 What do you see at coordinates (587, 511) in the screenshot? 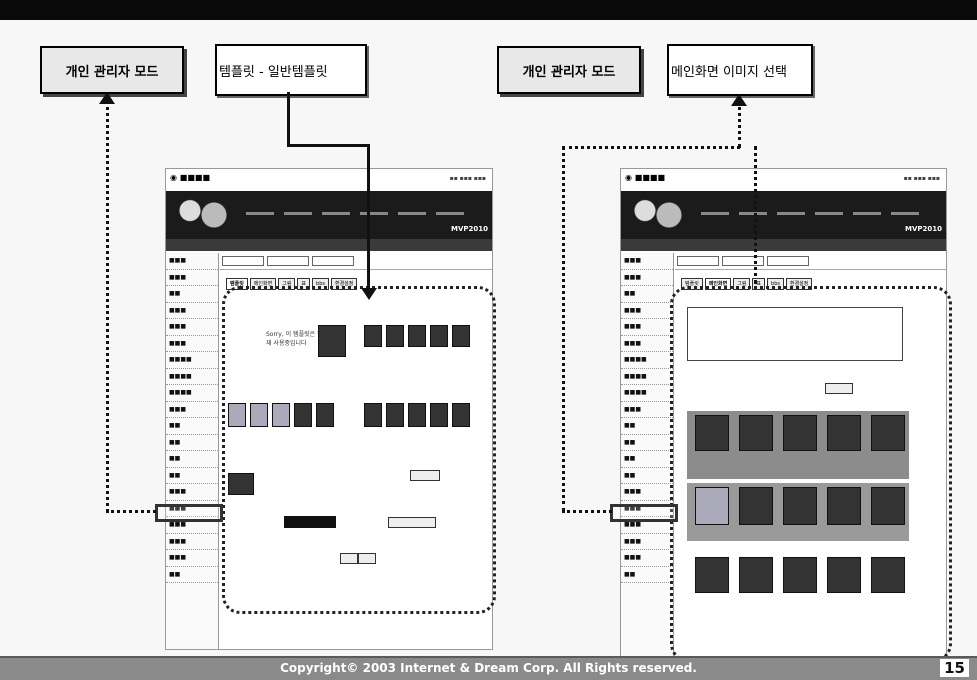
I see `right-dotted-horizontal` at bounding box center [587, 511].